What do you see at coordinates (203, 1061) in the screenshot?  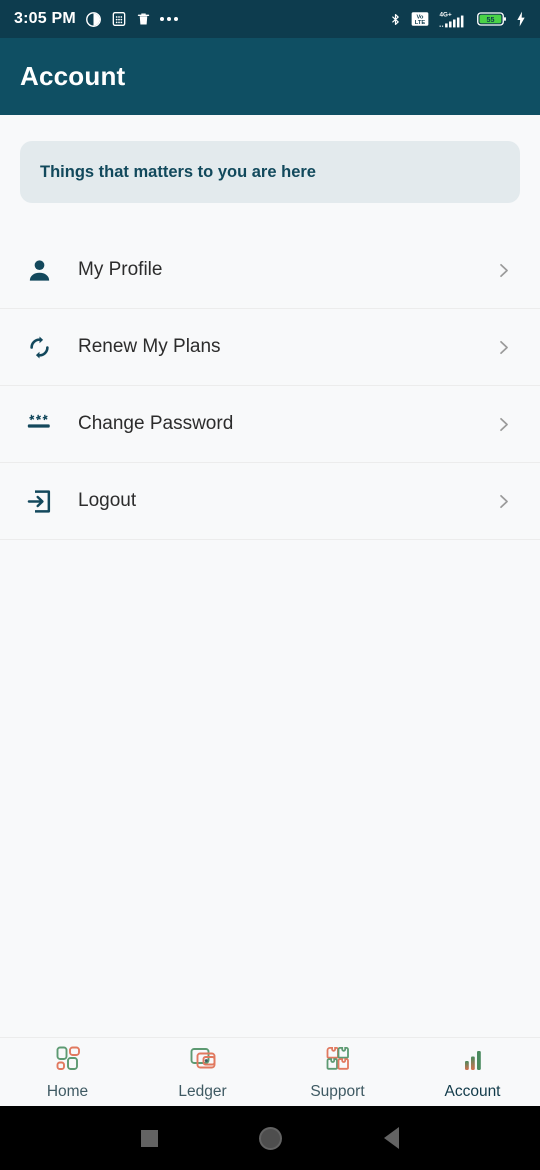 I see `wallet-icon` at bounding box center [203, 1061].